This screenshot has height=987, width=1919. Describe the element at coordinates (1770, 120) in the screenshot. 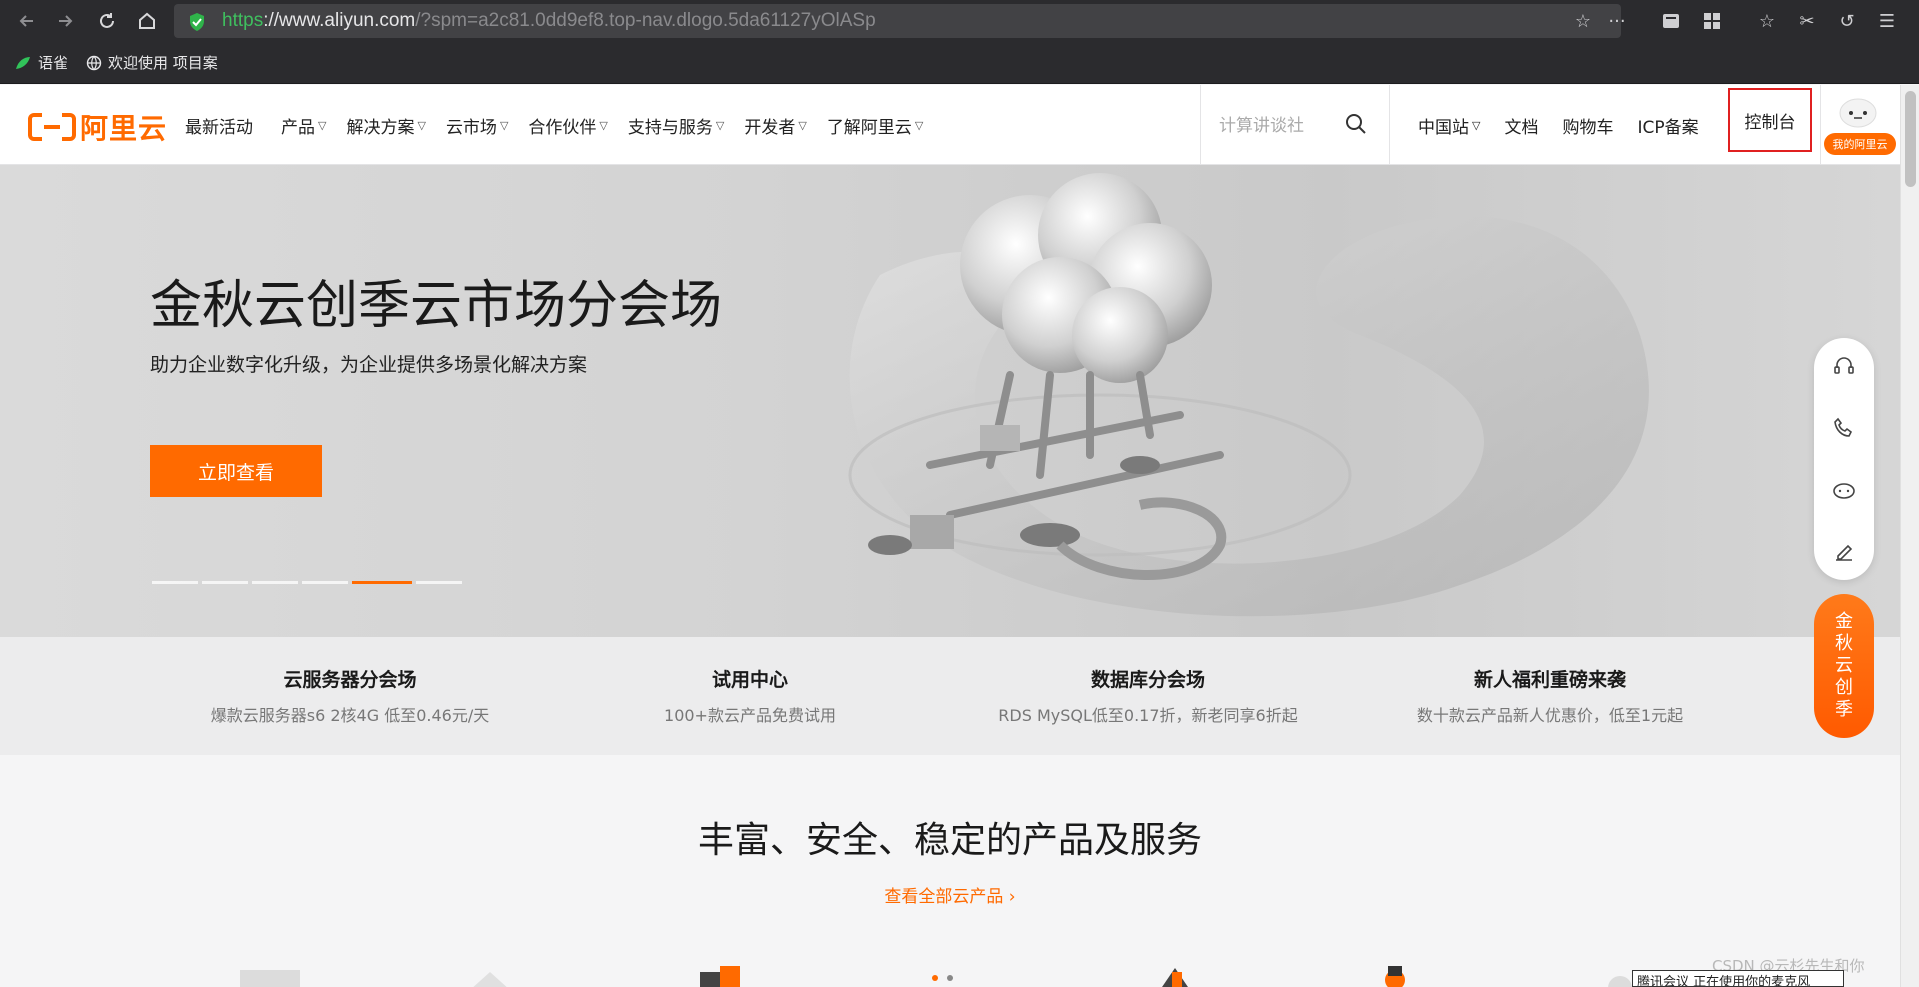

I see `console-link: 控制台` at that location.